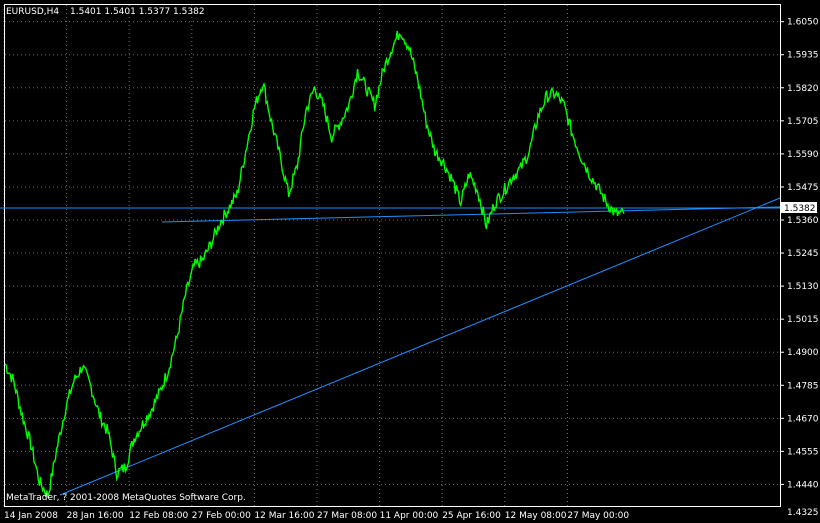 The image size is (820, 523). Describe the element at coordinates (31, 516) in the screenshot. I see `x-tick-label: 14 Jan 2008` at that location.